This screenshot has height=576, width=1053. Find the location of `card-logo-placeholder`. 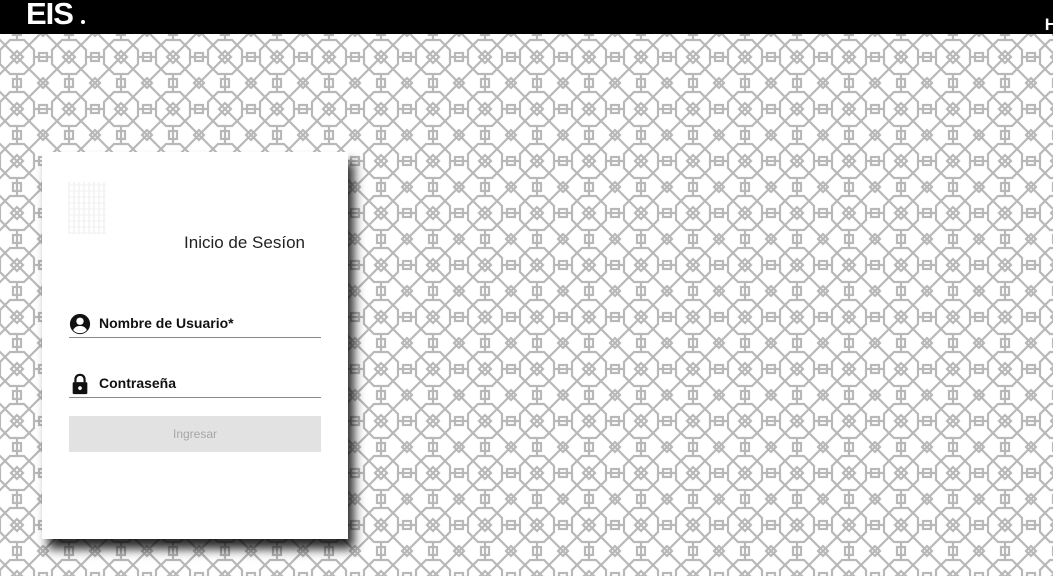

card-logo-placeholder is located at coordinates (87, 208).